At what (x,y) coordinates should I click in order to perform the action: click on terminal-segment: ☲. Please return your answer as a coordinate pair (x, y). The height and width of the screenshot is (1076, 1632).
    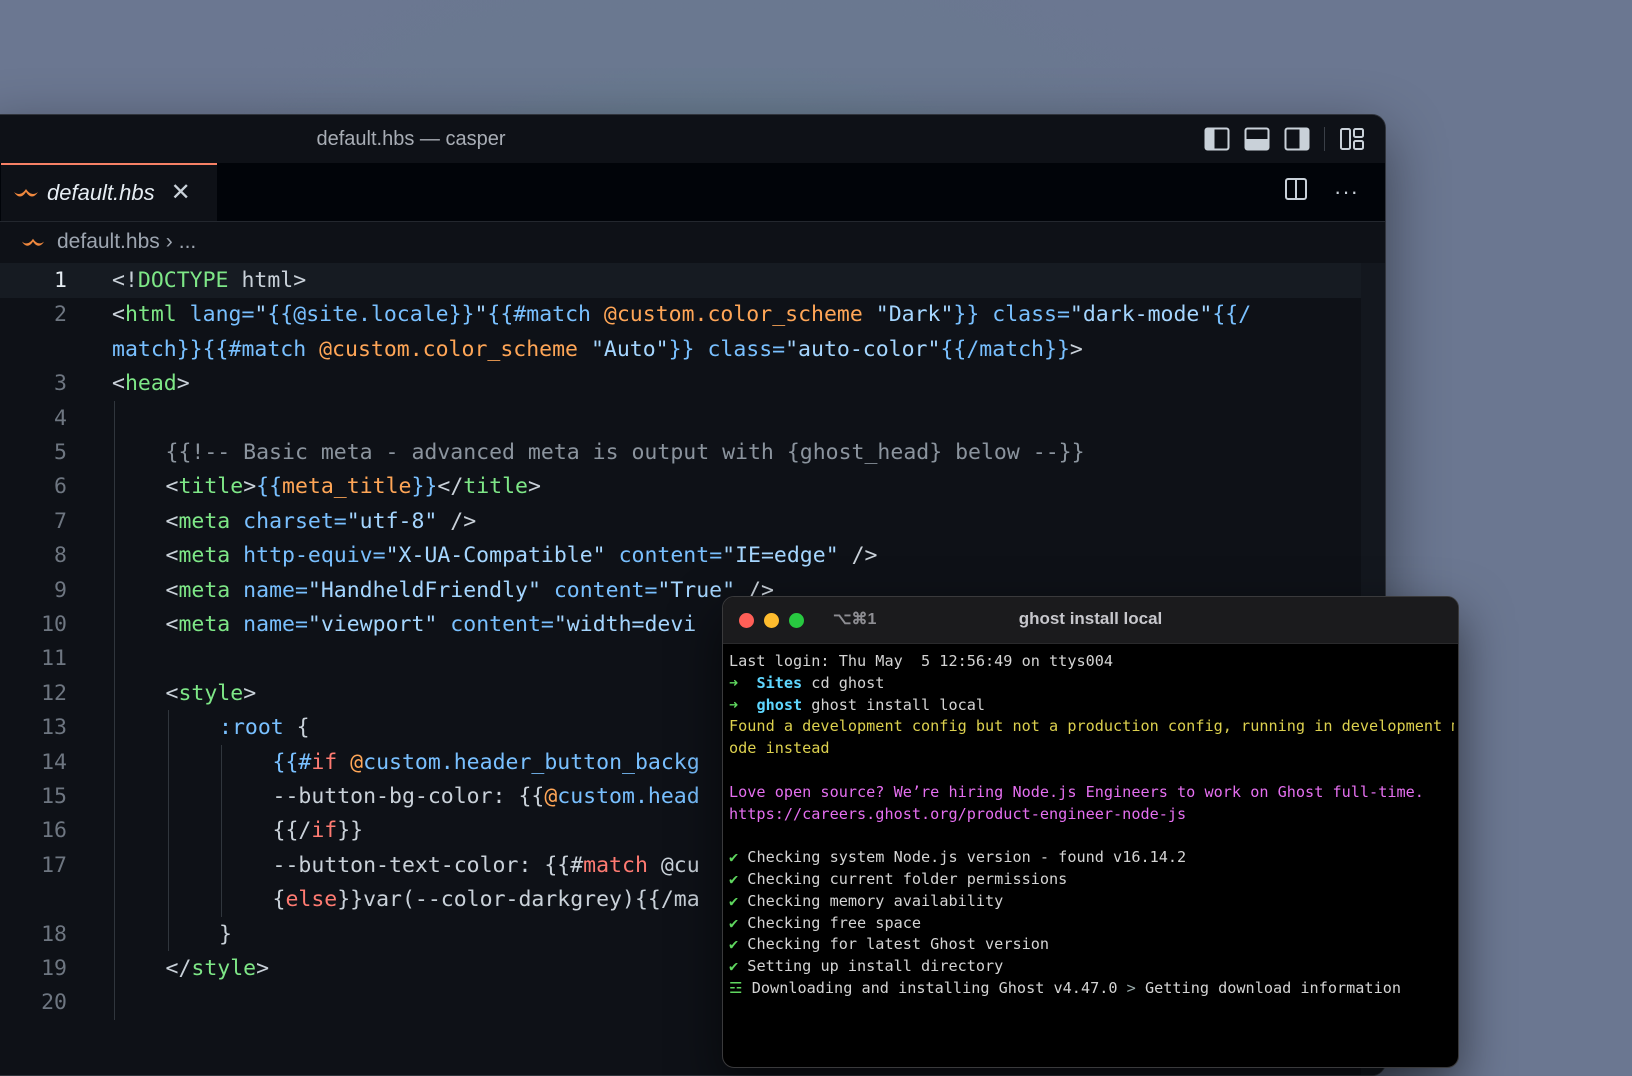
    Looking at the image, I should click on (736, 987).